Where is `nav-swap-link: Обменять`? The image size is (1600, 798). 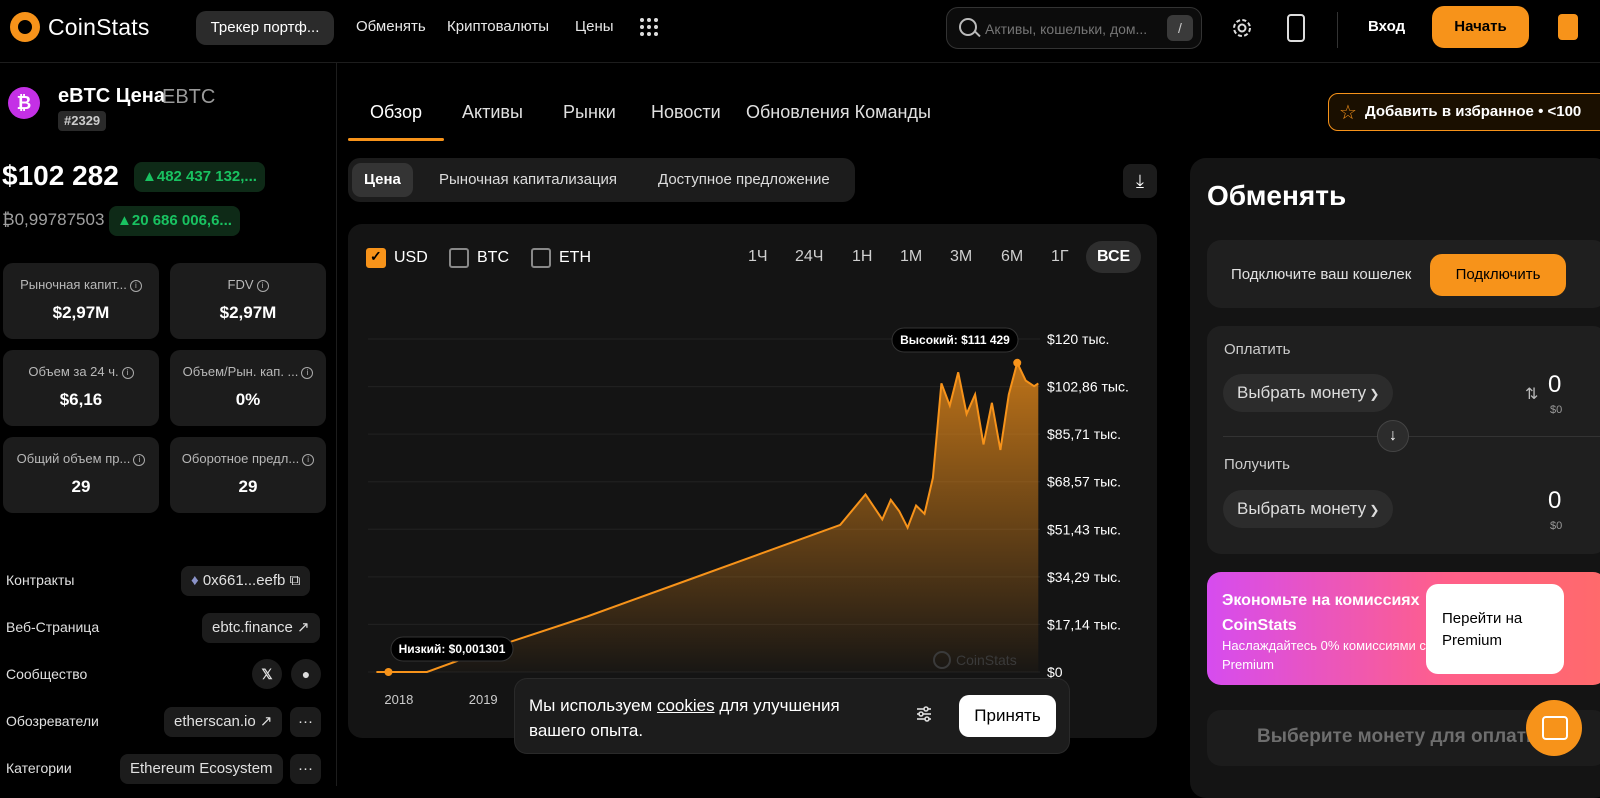 nav-swap-link: Обменять is located at coordinates (391, 26).